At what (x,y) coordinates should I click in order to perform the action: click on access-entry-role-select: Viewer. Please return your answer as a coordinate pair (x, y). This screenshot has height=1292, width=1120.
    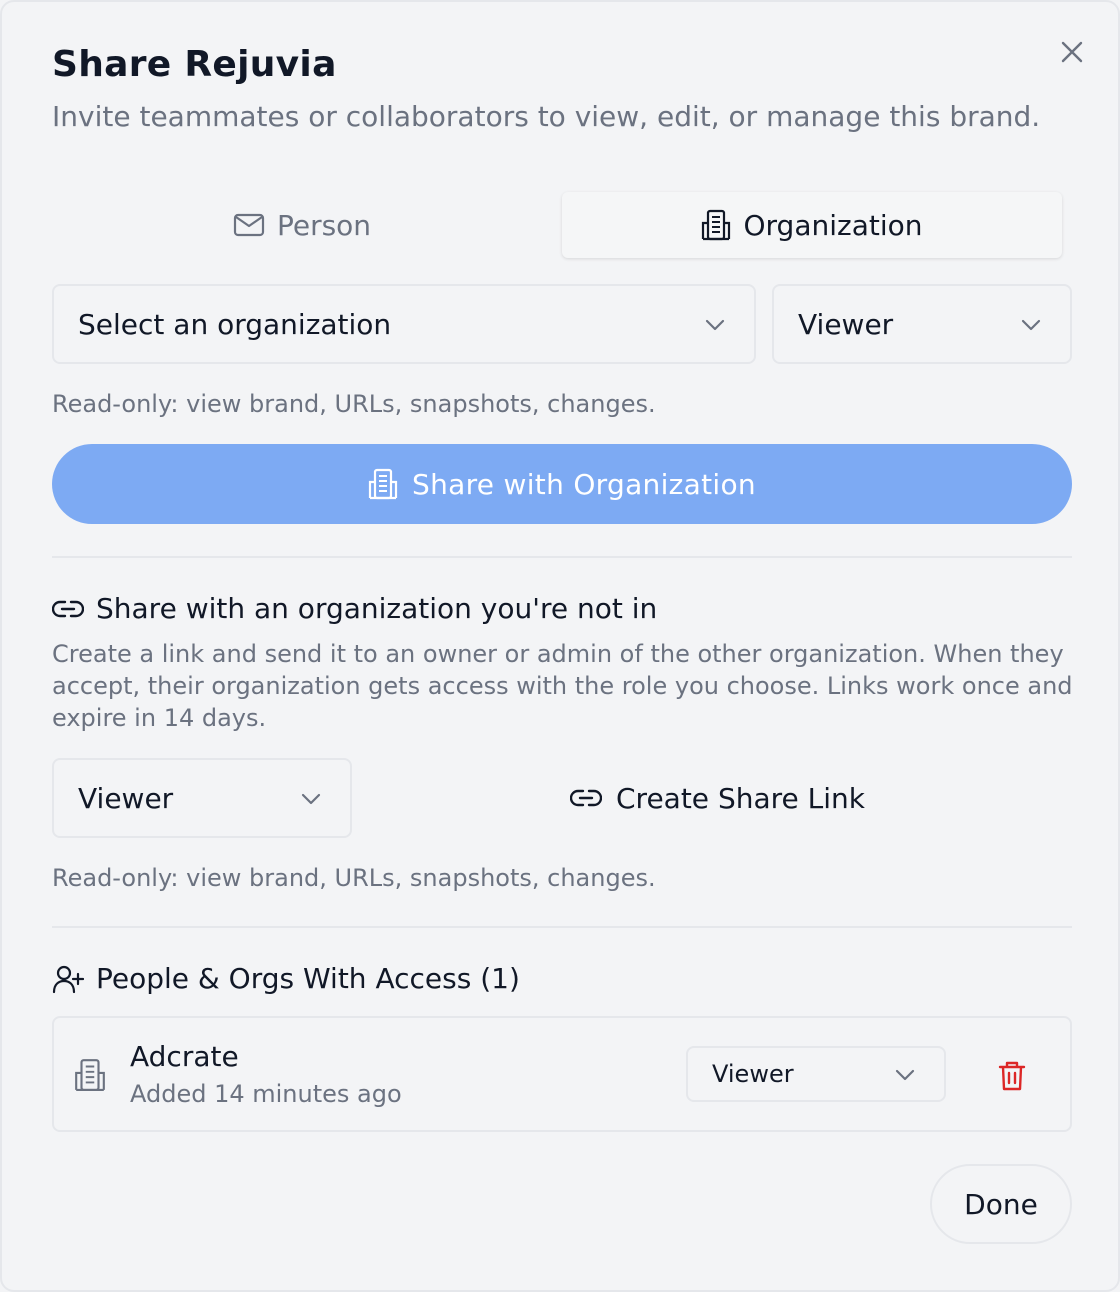
    Looking at the image, I should click on (816, 1074).